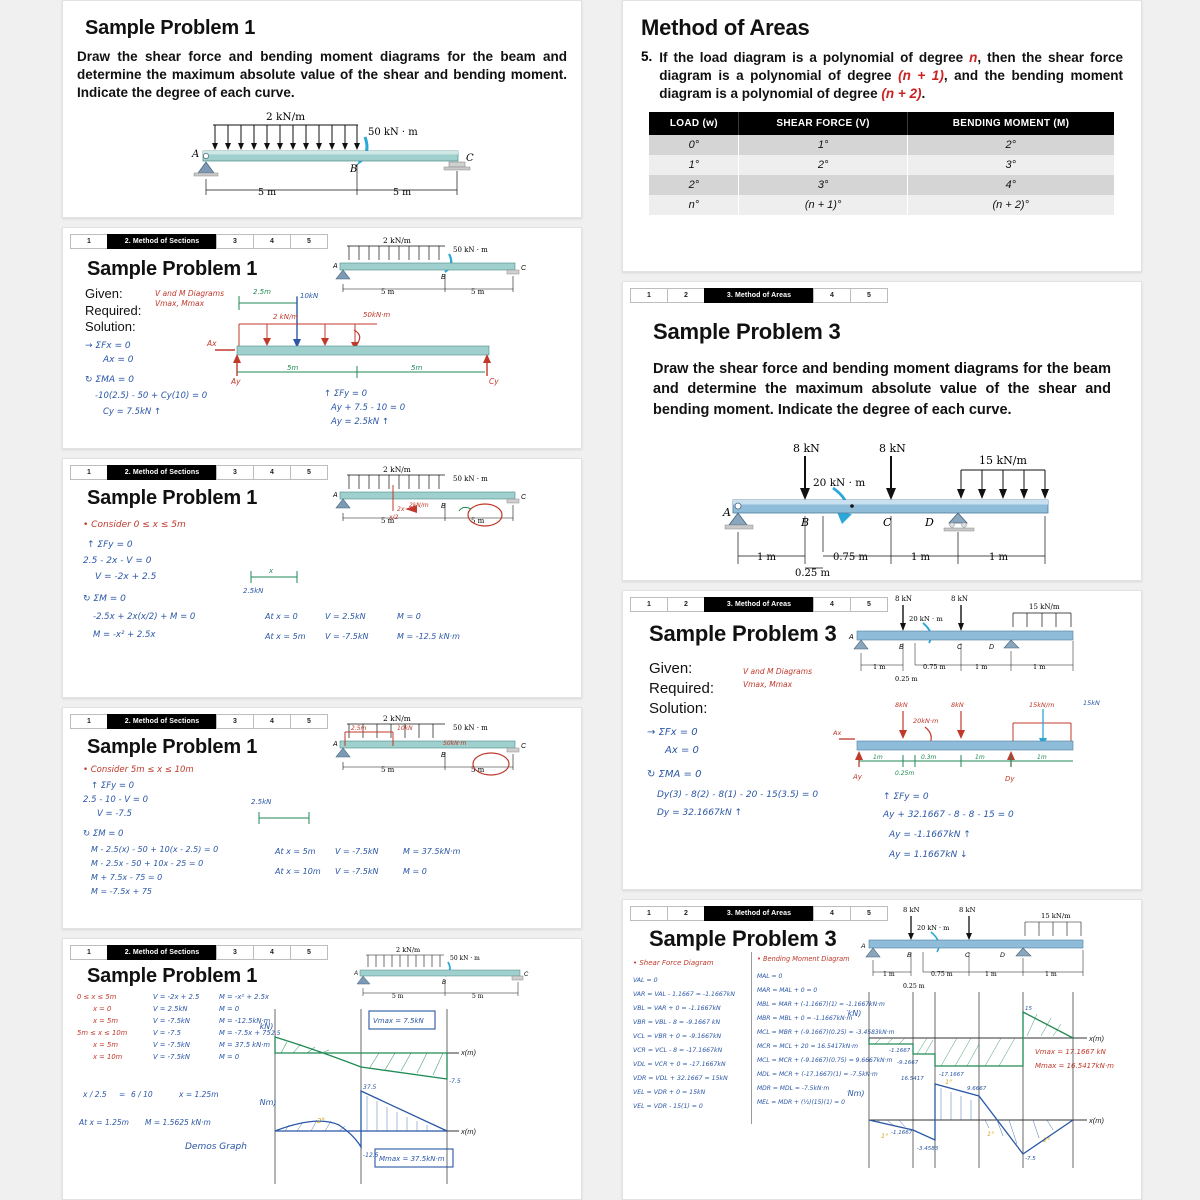  I want to click on v-axis-label: V(kN), so click(854, 1013).